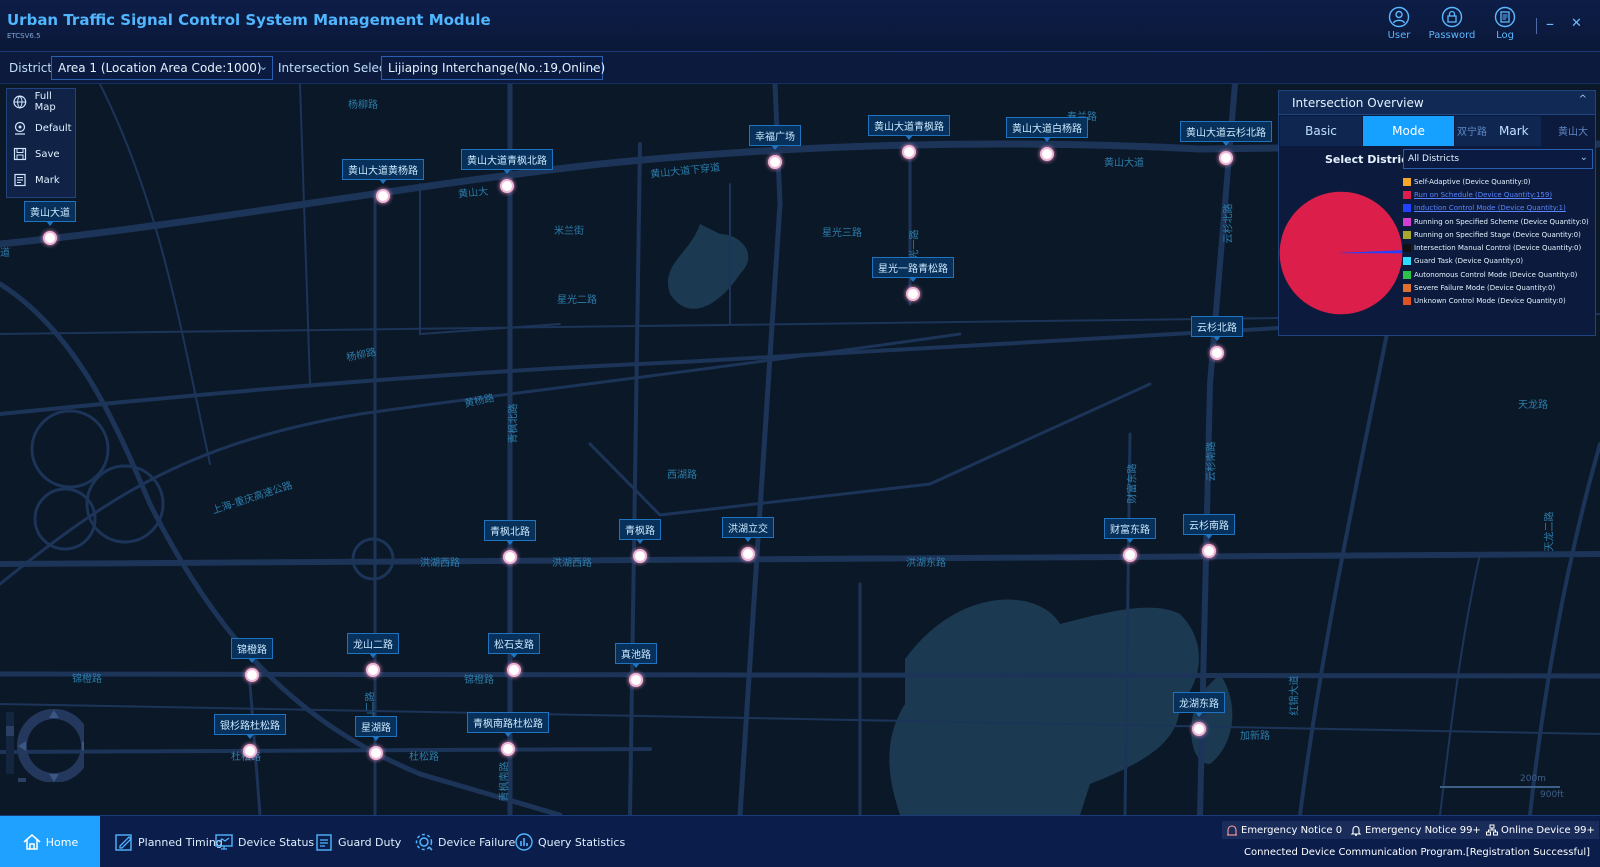 The height and width of the screenshot is (867, 1600). Describe the element at coordinates (1505, 23) in the screenshot. I see `log-button: Log` at that location.